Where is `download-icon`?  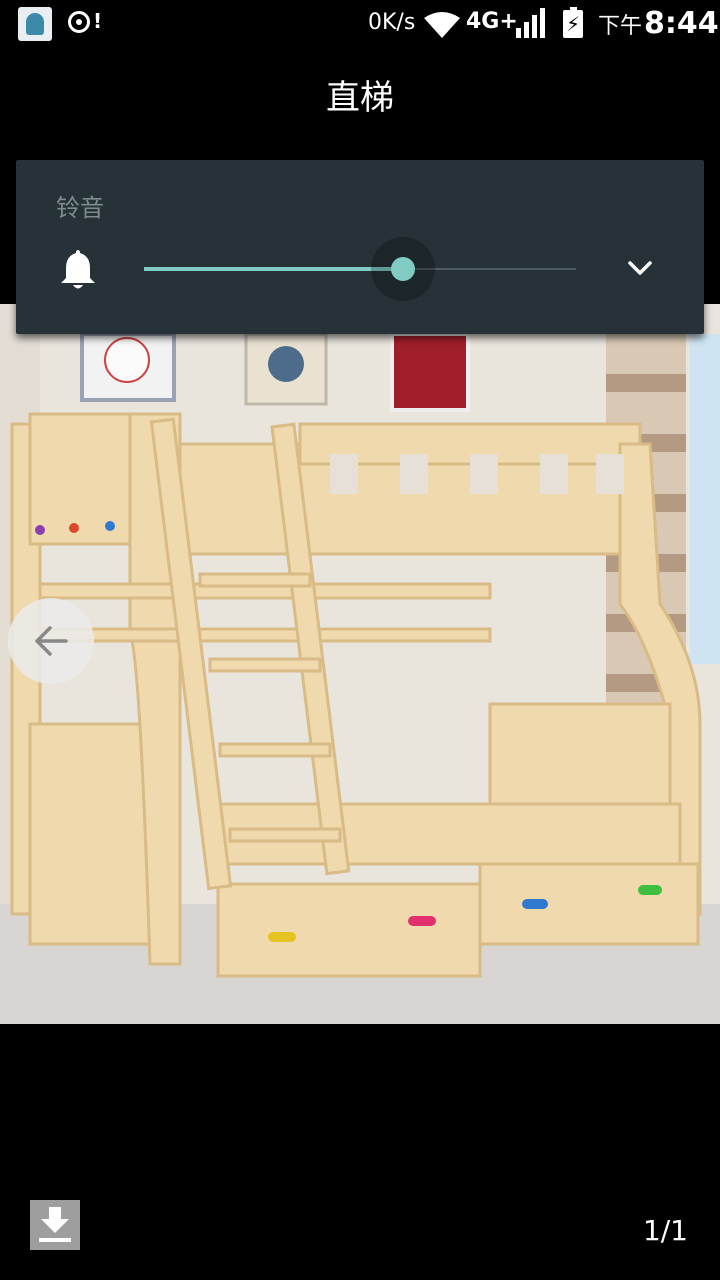 download-icon is located at coordinates (55, 1224).